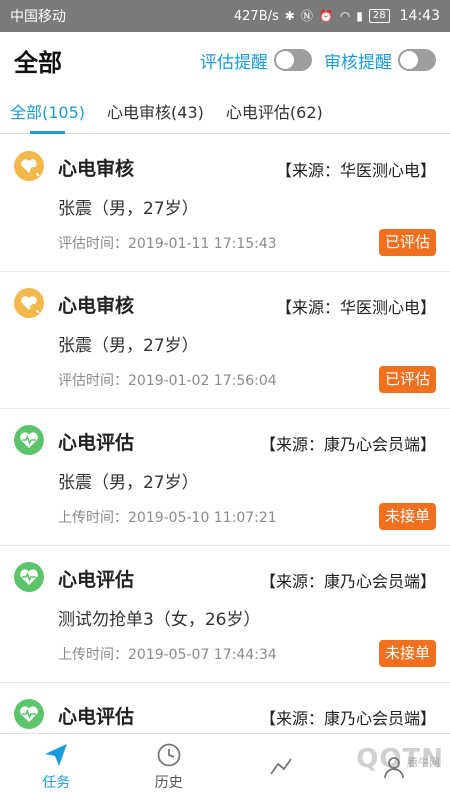 The width and height of the screenshot is (450, 800). Describe the element at coordinates (155, 111) in the screenshot. I see `tab-ecg-audit: 心电审核(43)` at that location.